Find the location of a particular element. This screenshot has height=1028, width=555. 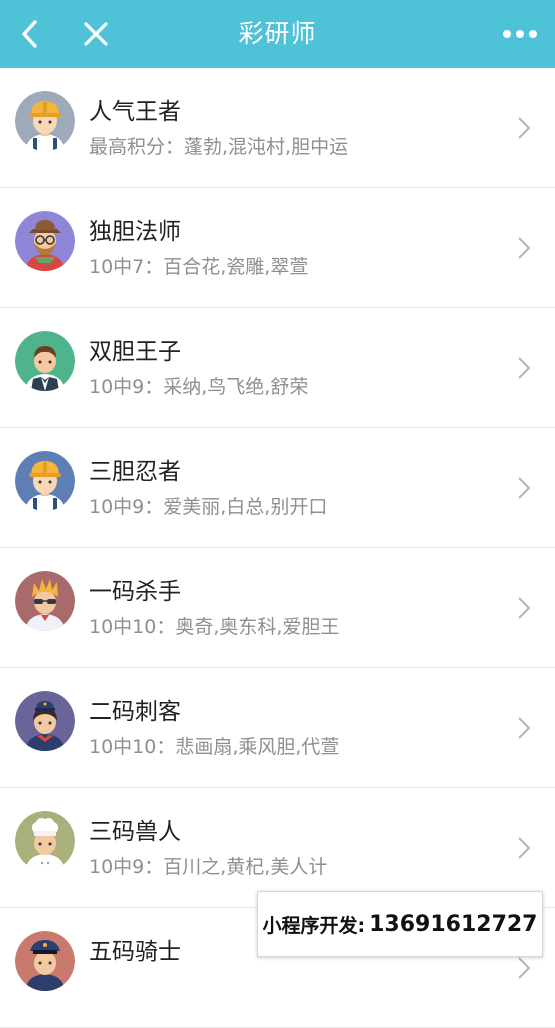

top-navigation-bar: 彩研师 is located at coordinates (277, 34).